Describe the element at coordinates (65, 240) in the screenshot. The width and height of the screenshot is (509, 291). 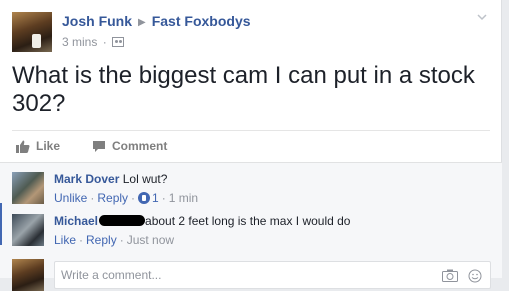
I see `like-link: Like` at that location.